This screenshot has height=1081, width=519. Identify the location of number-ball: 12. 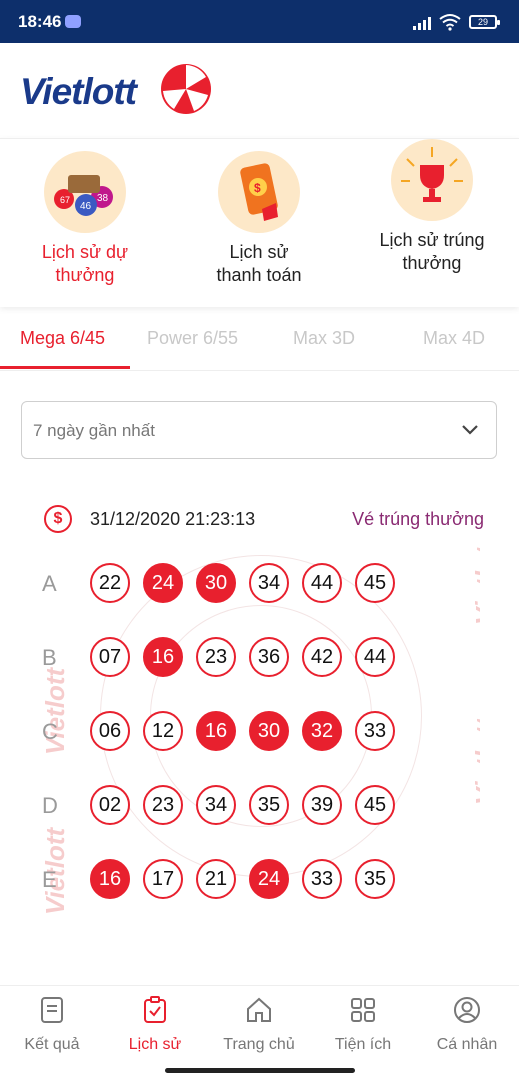
(163, 731).